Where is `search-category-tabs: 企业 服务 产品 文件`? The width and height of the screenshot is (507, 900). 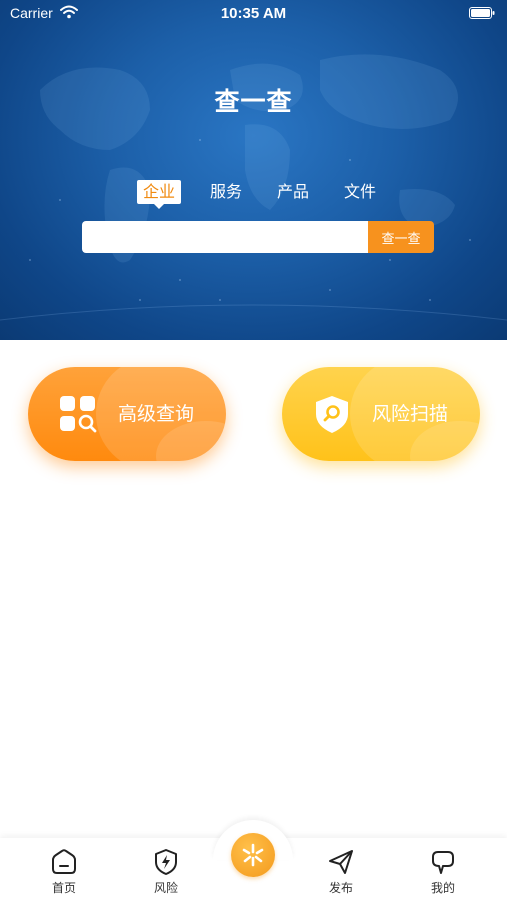 search-category-tabs: 企业 服务 产品 文件 is located at coordinates (253, 195).